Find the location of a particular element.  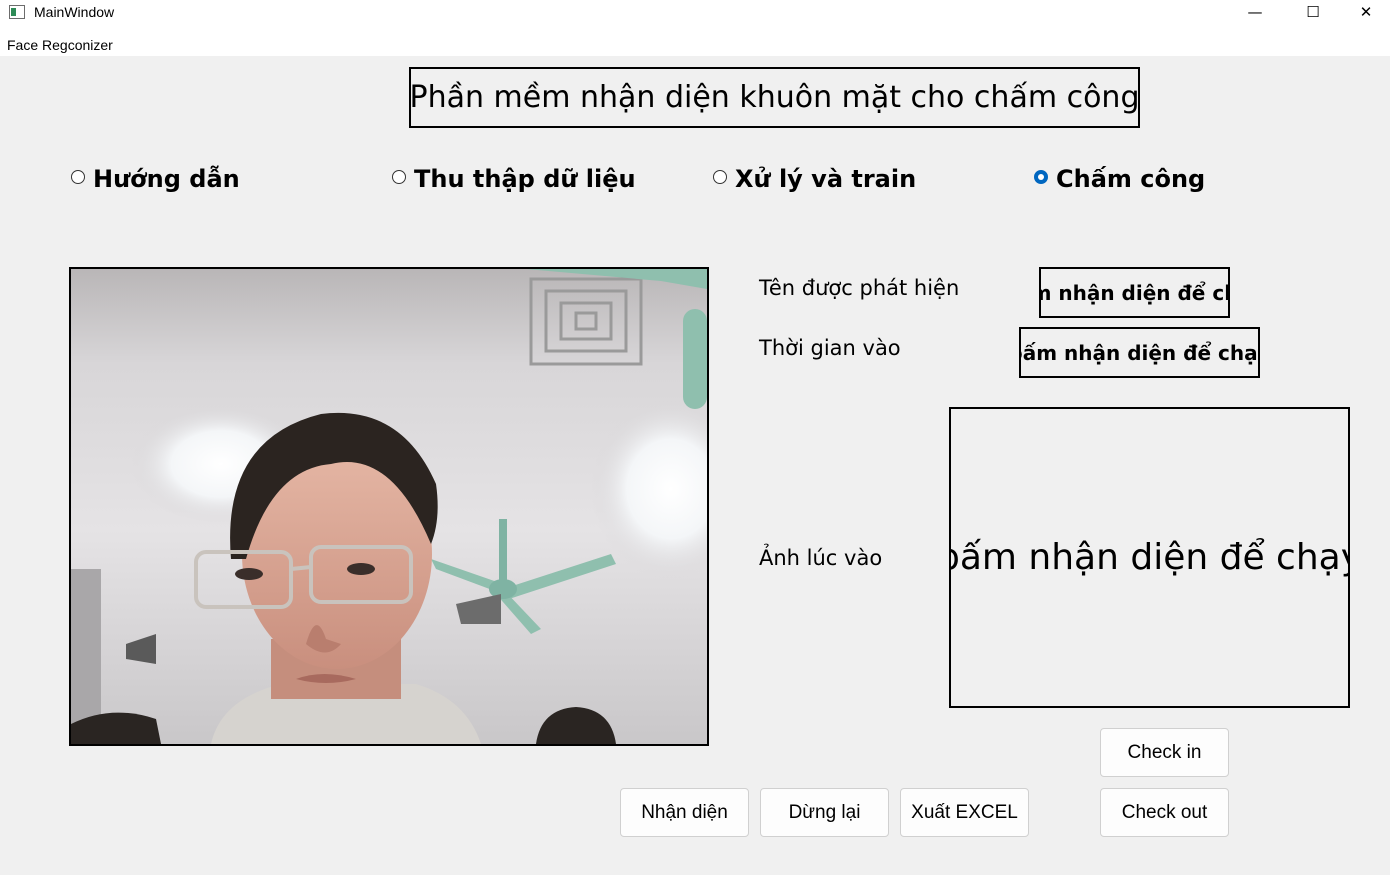

radio-label: Chấm công is located at coordinates (1131, 179).